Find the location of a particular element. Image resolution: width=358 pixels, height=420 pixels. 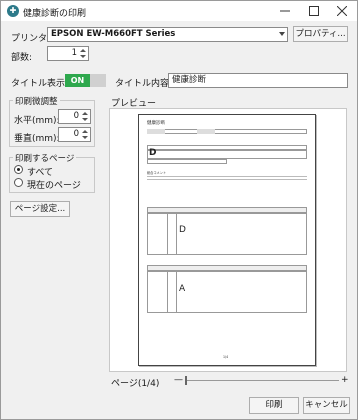

maximize-icon is located at coordinates (314, 11).